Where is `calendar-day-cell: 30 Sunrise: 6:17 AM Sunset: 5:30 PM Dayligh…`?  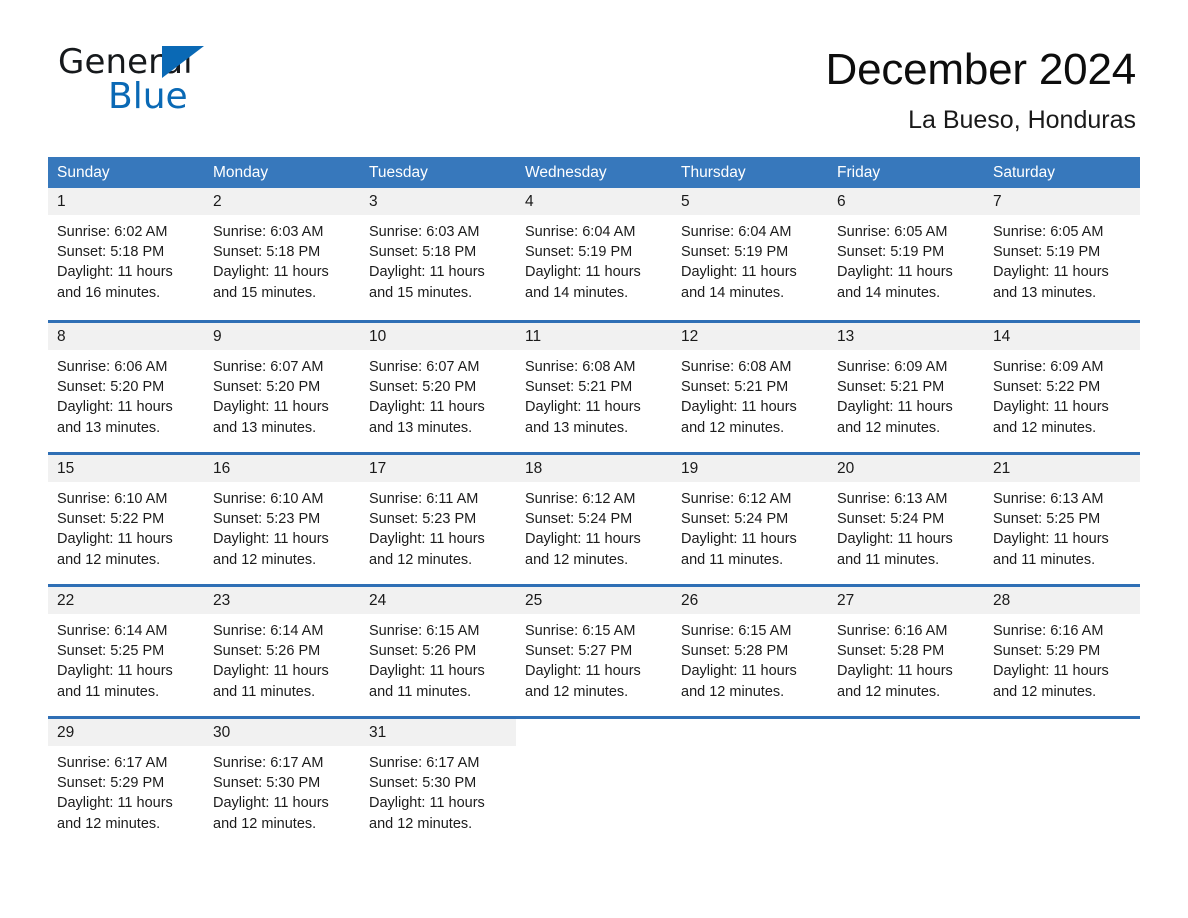 calendar-day-cell: 30 Sunrise: 6:17 AM Sunset: 5:30 PM Dayligh… is located at coordinates (282, 783).